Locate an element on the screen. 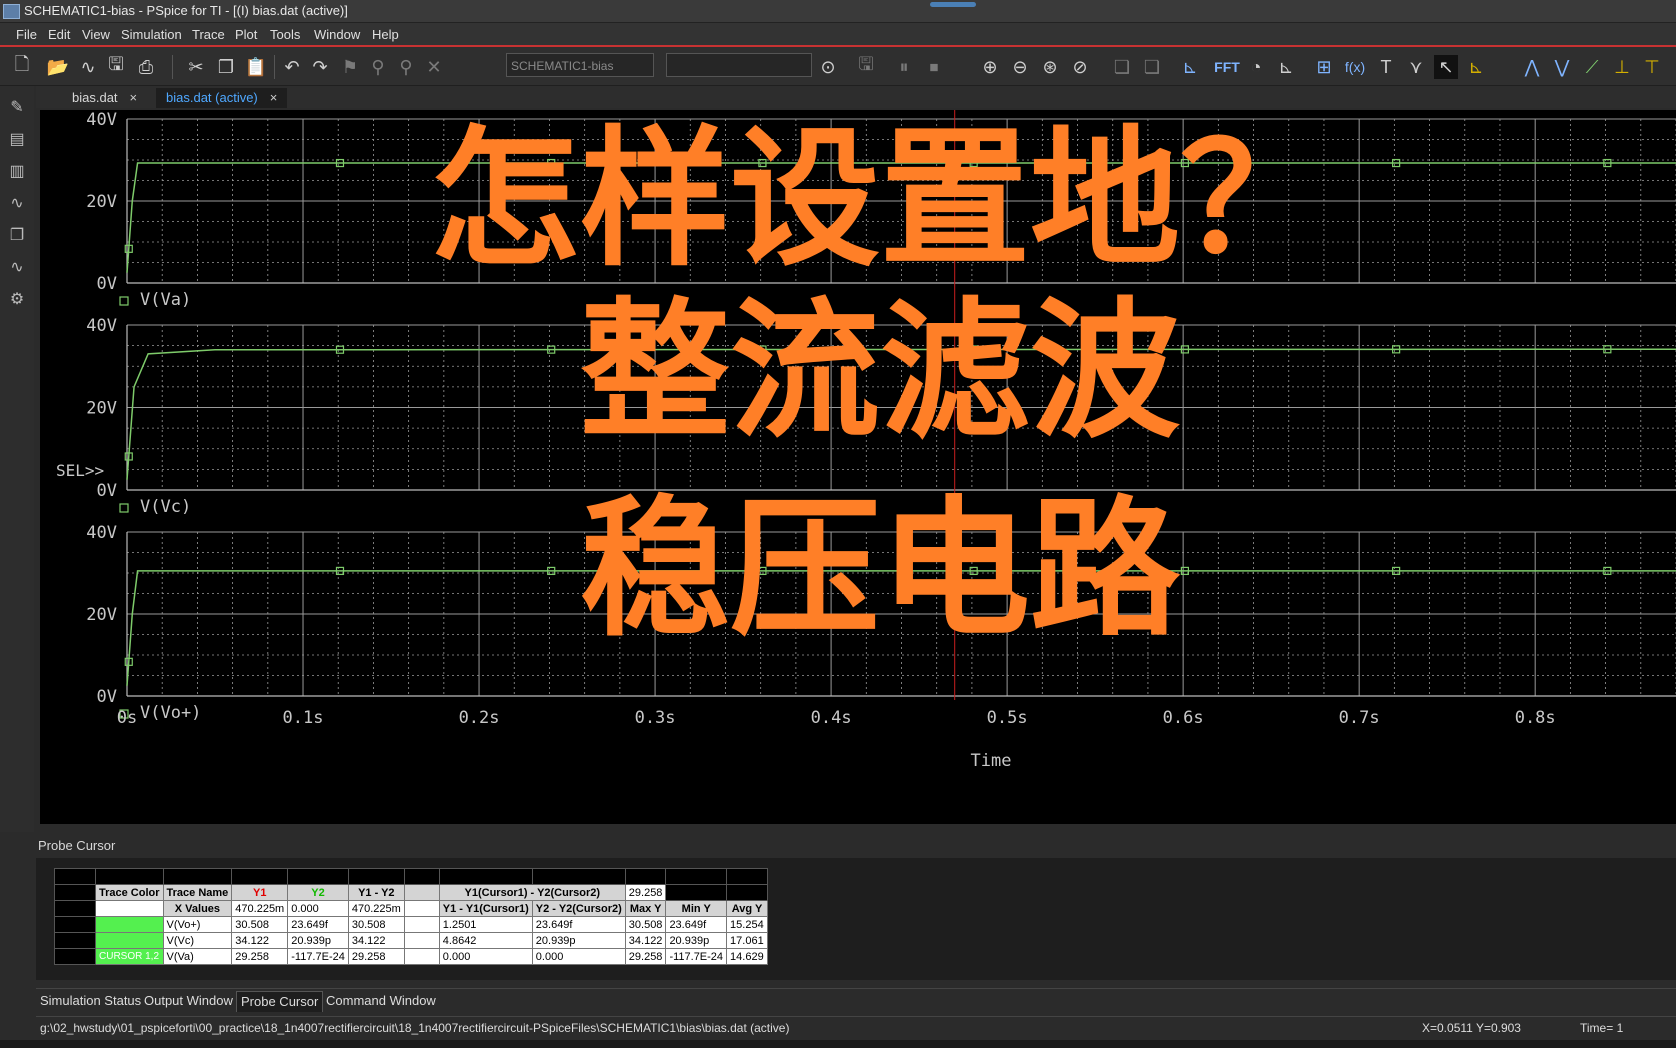 The height and width of the screenshot is (1048, 1676). paste-plot-icon: ❏ is located at coordinates (1152, 67).